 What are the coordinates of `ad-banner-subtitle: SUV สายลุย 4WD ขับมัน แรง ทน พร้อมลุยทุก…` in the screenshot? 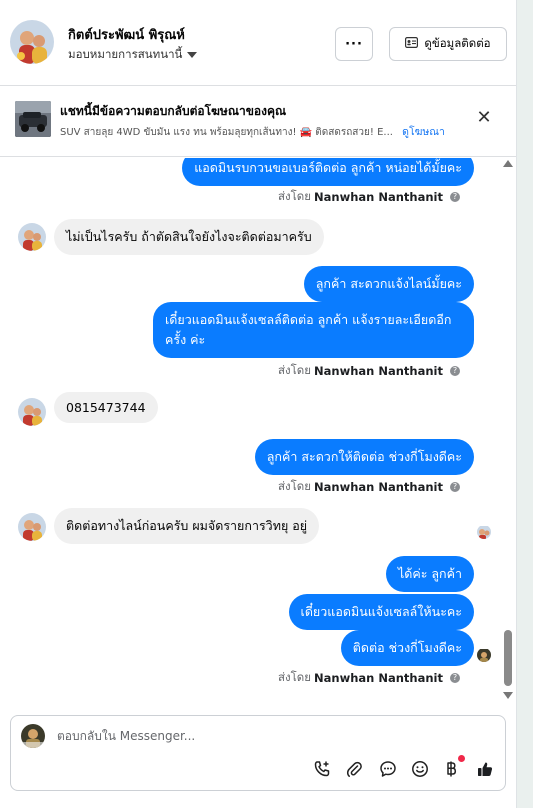 It's located at (252, 131).